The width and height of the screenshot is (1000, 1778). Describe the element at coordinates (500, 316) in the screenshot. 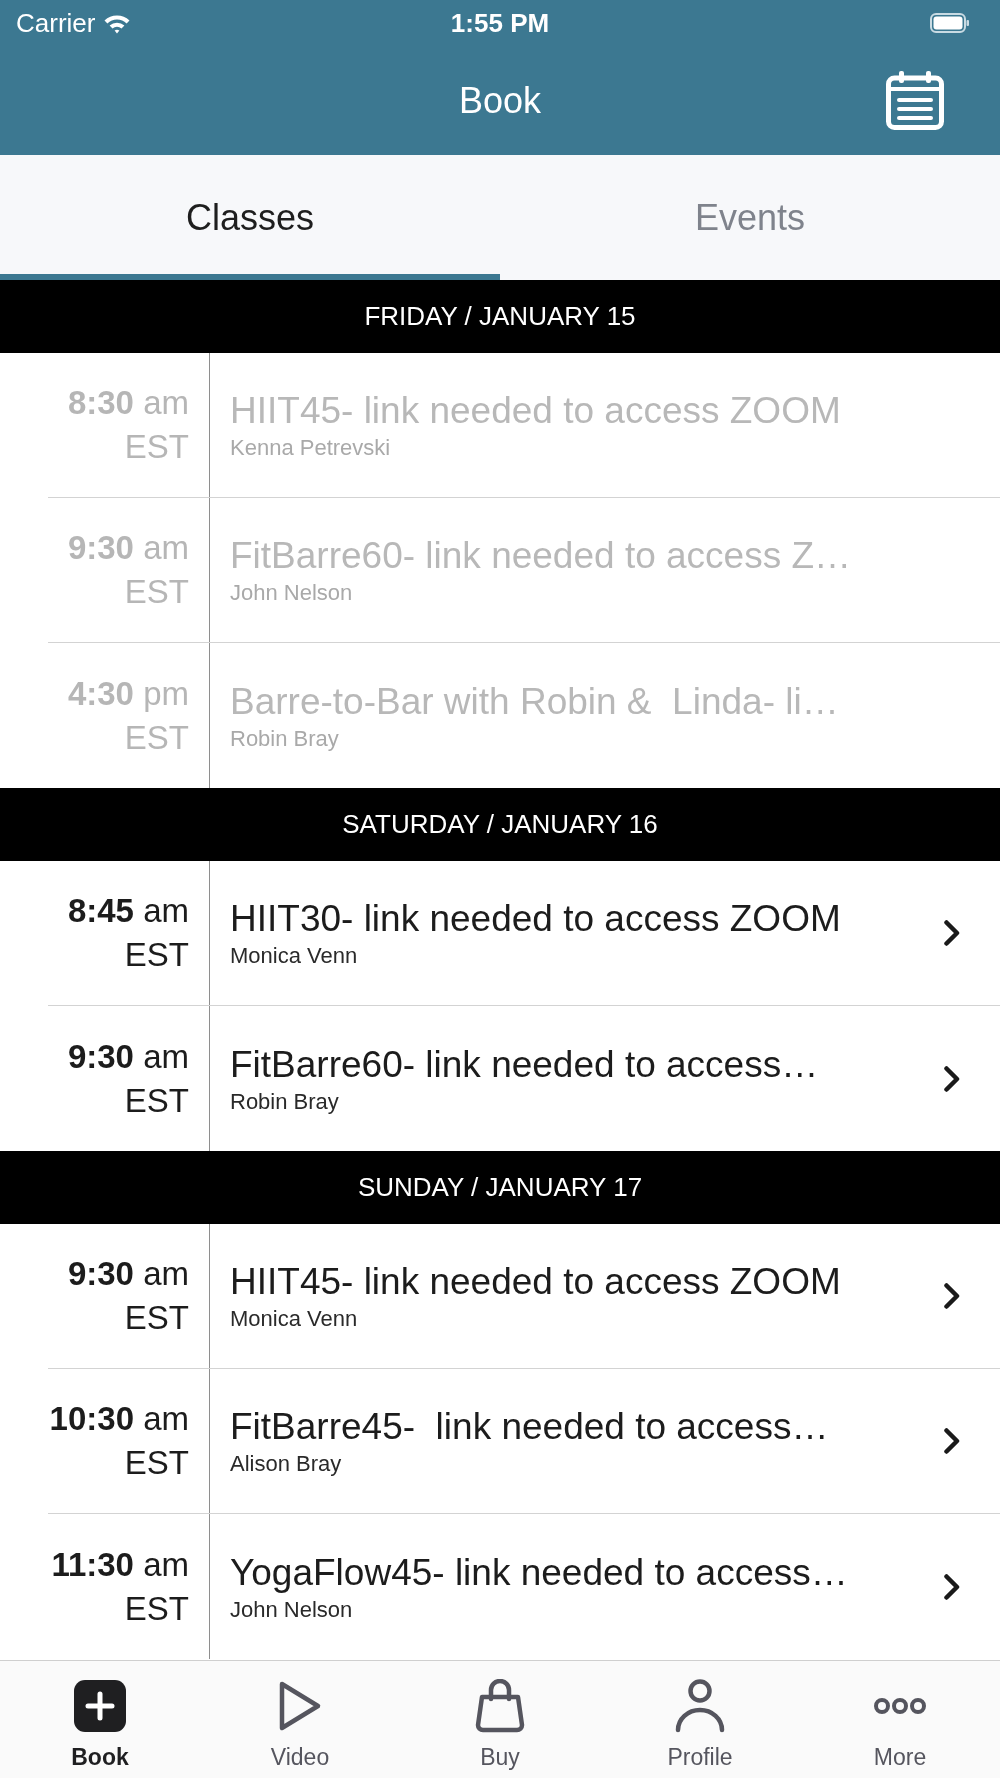

I see `day-header: FRIDAY / JANUARY 15` at that location.